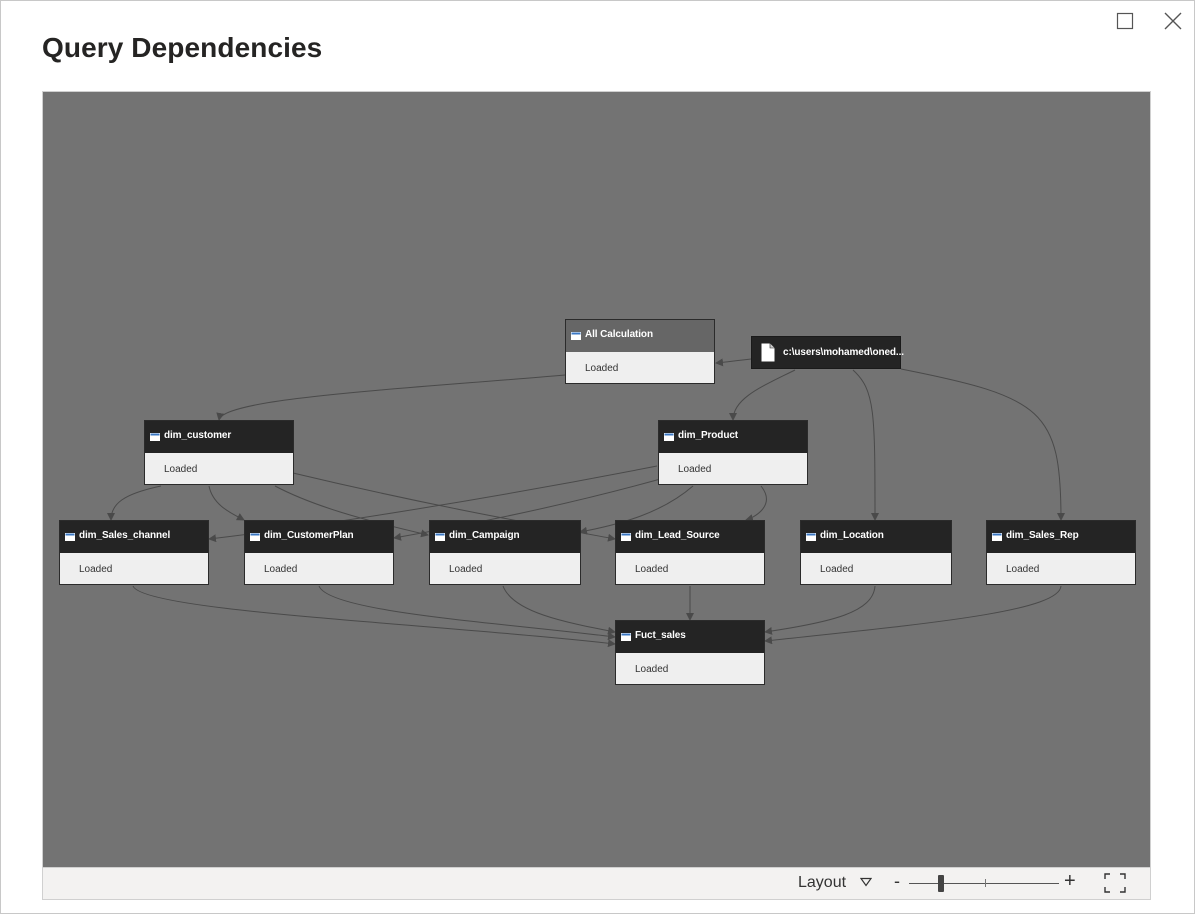 This screenshot has width=1195, height=914. What do you see at coordinates (1115, 883) in the screenshot?
I see `fit-to-screen-icon` at bounding box center [1115, 883].